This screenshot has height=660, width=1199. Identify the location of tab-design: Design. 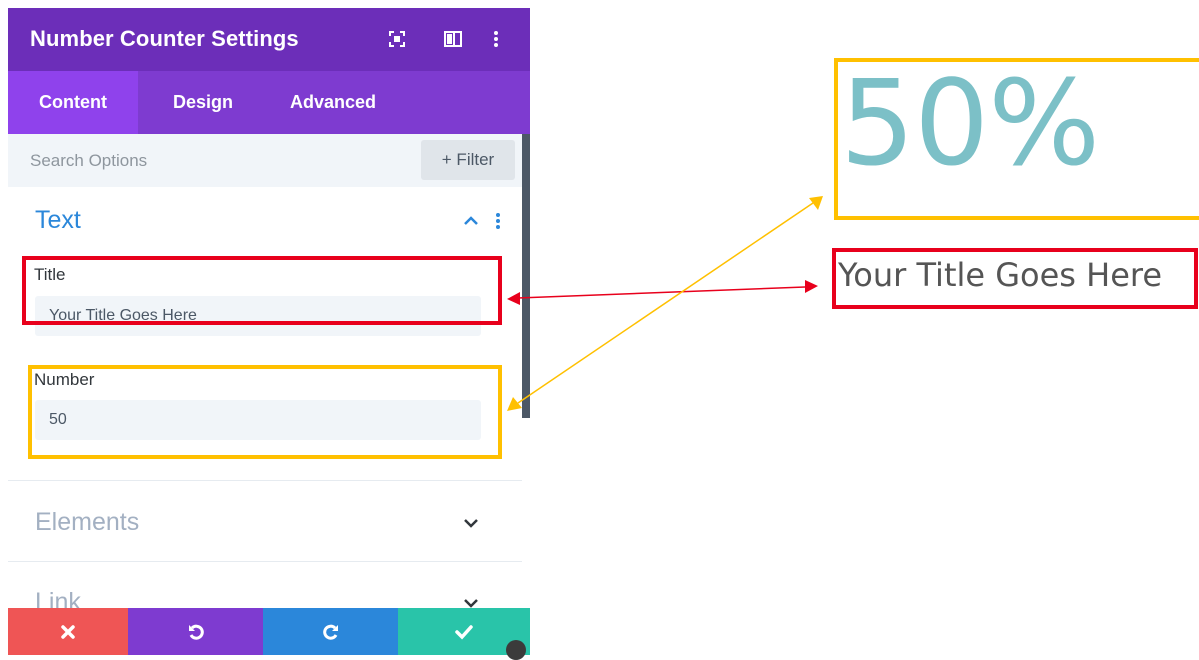
(203, 102).